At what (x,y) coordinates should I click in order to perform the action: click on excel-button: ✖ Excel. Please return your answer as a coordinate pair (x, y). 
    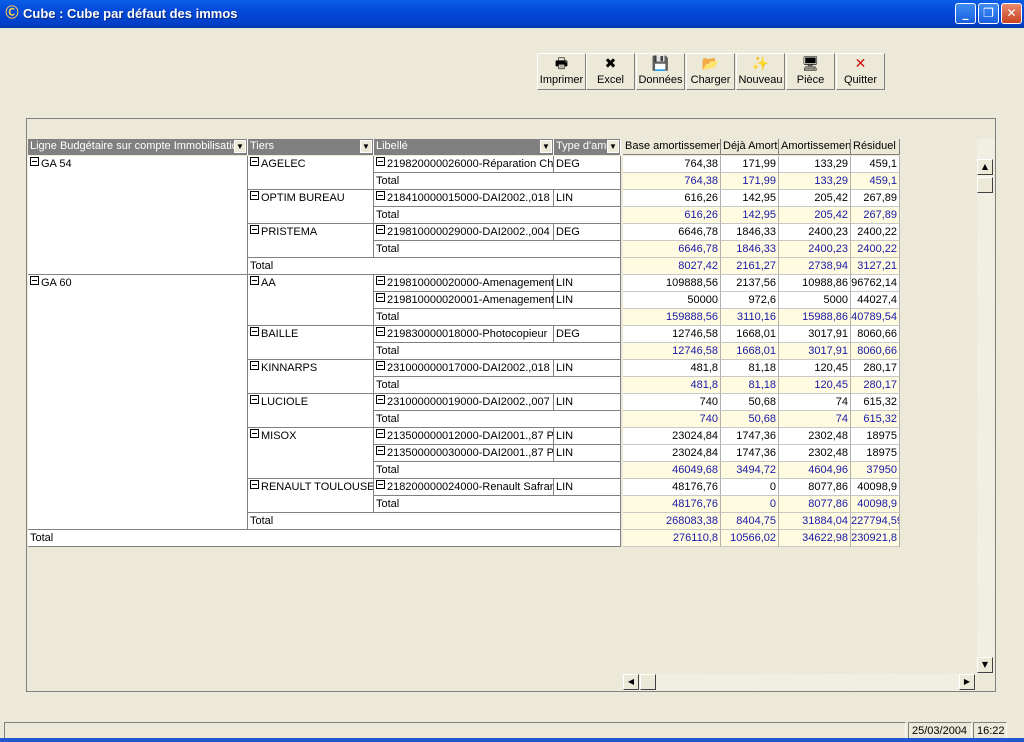
    Looking at the image, I should click on (610, 71).